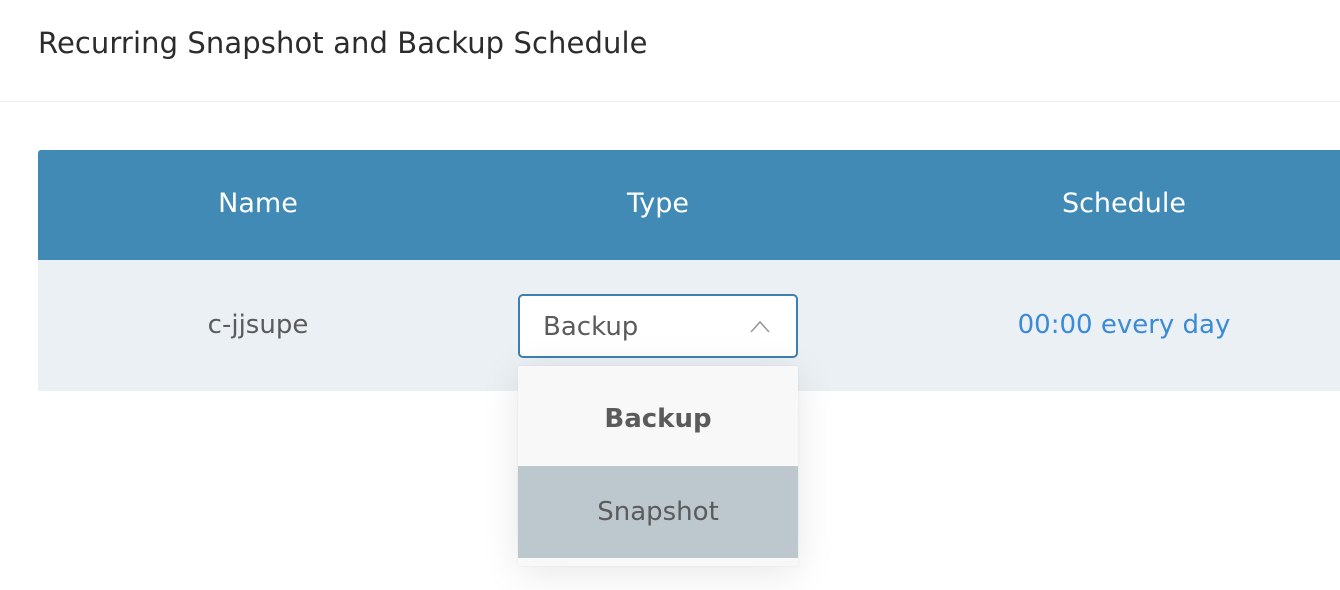 The height and width of the screenshot is (590, 1340). What do you see at coordinates (1124, 325) in the screenshot?
I see `schedule-link: 00:00 every day` at bounding box center [1124, 325].